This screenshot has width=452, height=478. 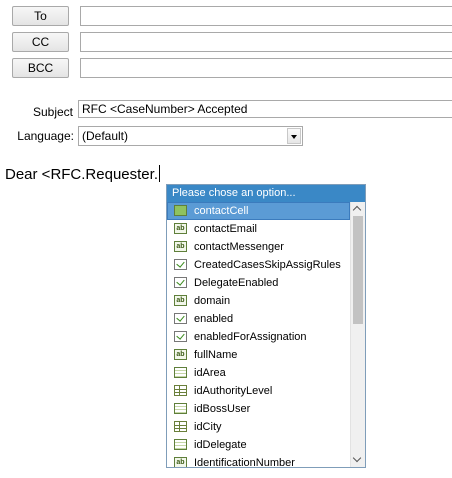 I want to click on subject-input: RFC <CaseNumber> Accepted, so click(x=265, y=109).